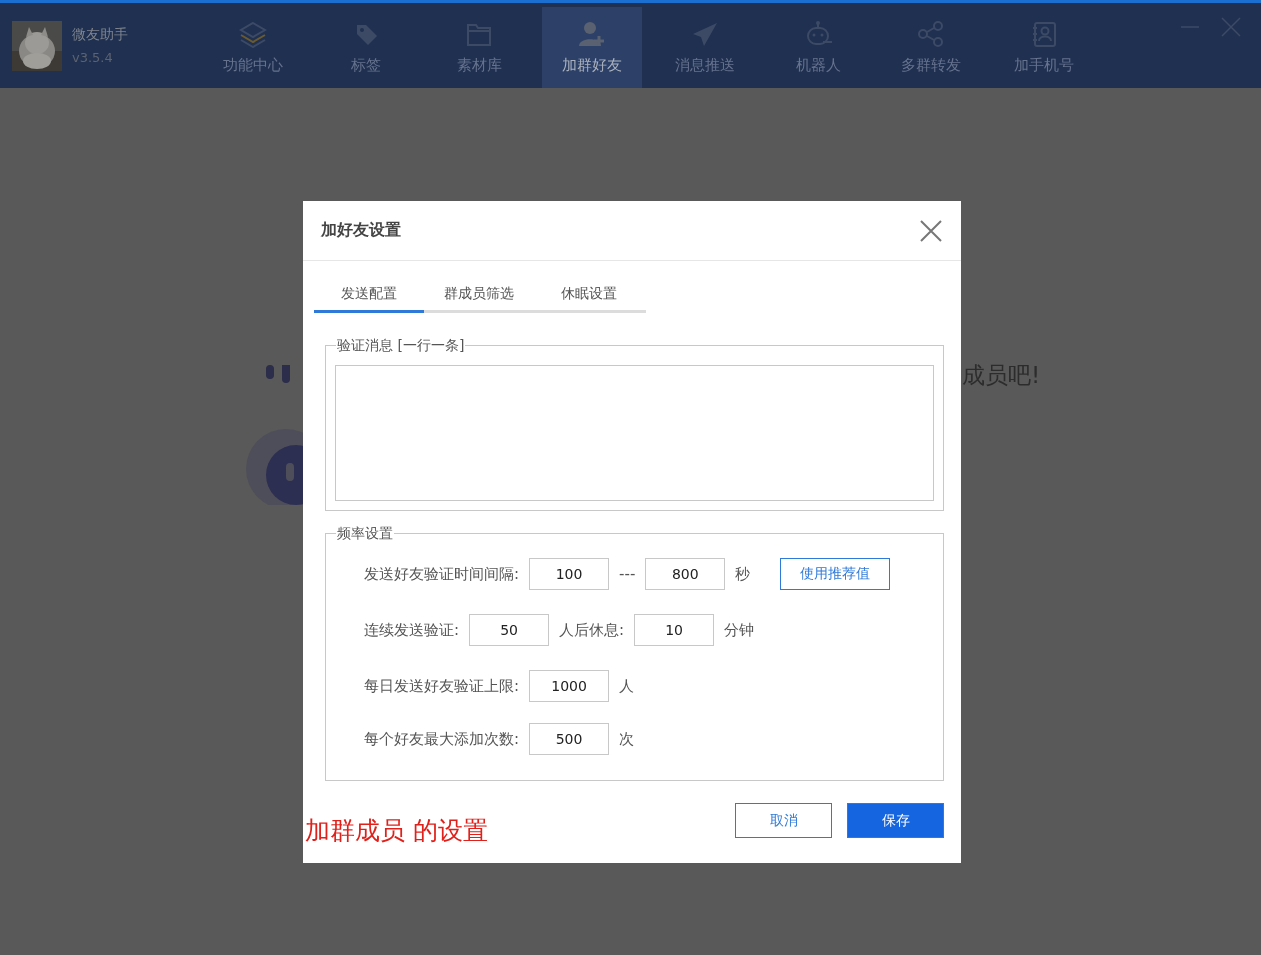 This screenshot has height=955, width=1261. I want to click on nav-item: 消息推送, so click(705, 47).